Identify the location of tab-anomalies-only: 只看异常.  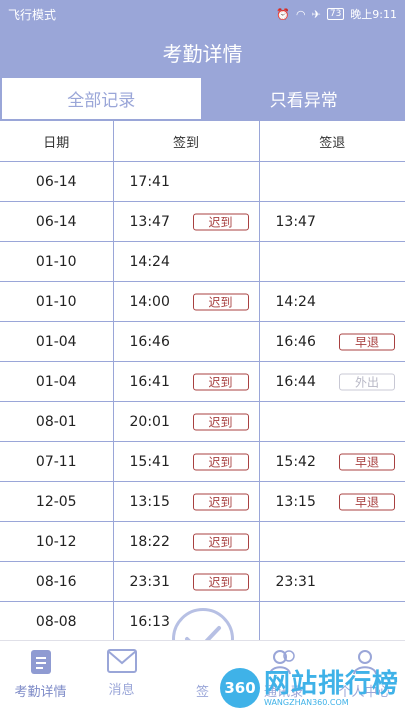
(304, 98).